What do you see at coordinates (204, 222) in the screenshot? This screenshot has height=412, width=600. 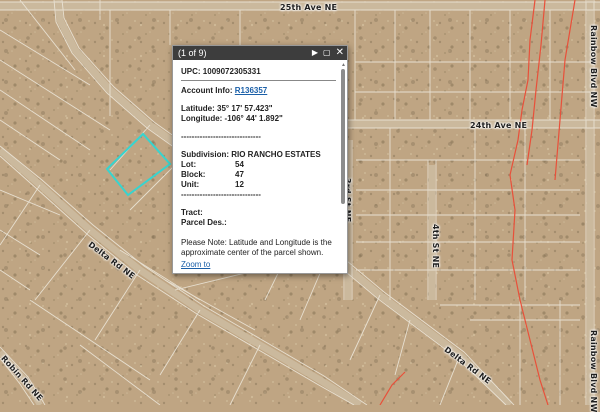 I see `parcel-des-label: Parcel Des.:` at bounding box center [204, 222].